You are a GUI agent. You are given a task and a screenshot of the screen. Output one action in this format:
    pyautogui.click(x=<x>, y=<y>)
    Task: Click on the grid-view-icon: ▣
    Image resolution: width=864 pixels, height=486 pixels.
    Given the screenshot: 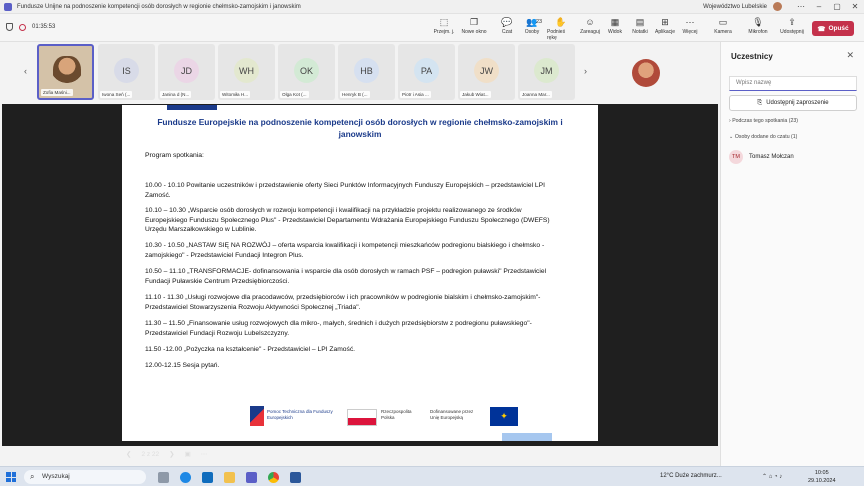 What is the action you would take?
    pyautogui.click(x=188, y=454)
    